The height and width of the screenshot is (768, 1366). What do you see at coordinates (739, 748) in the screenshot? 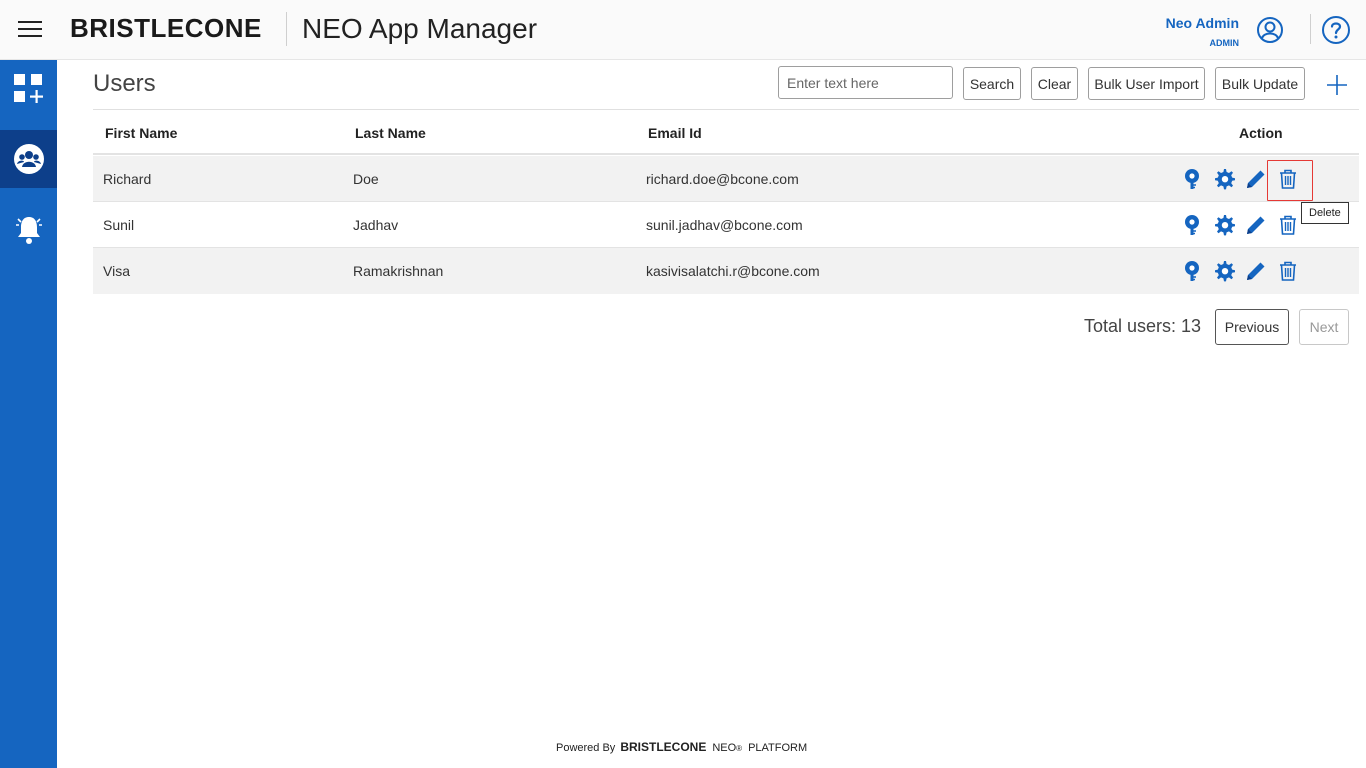
I see `footer-registered-mark: ®` at bounding box center [739, 748].